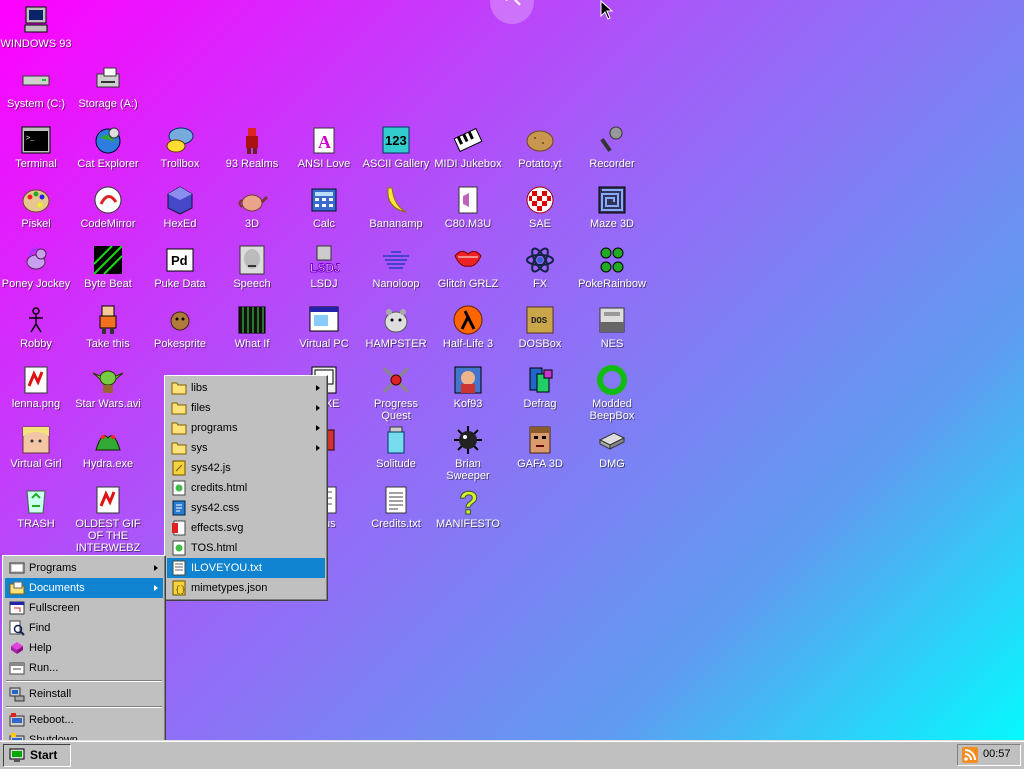 The image size is (1024, 769). What do you see at coordinates (397, 200) in the screenshot?
I see `banana-icon` at bounding box center [397, 200].